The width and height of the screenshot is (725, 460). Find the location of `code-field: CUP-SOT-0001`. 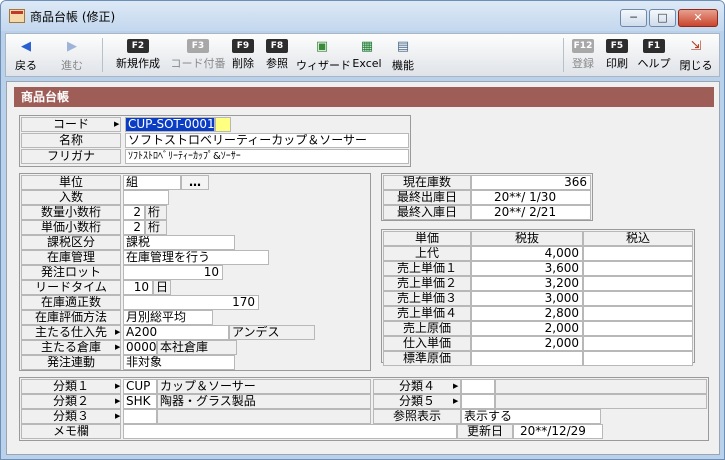

code-field: CUP-SOT-0001 is located at coordinates (170, 124).